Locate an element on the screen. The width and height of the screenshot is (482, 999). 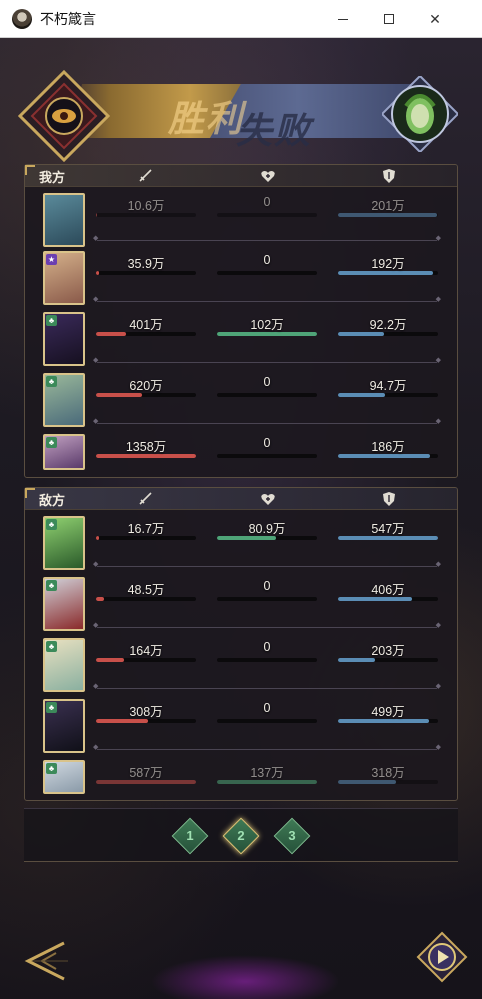
replay-icon is located at coordinates (442, 957).